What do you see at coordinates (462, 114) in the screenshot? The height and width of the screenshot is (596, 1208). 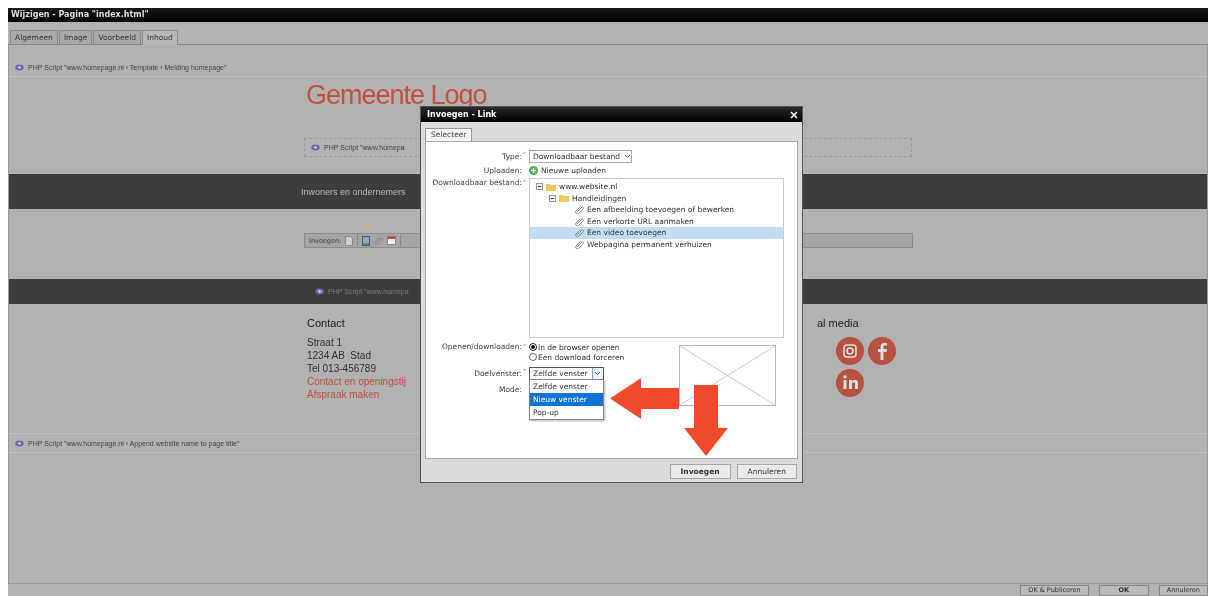 I see `dialog-title: Invoegen - Link` at bounding box center [462, 114].